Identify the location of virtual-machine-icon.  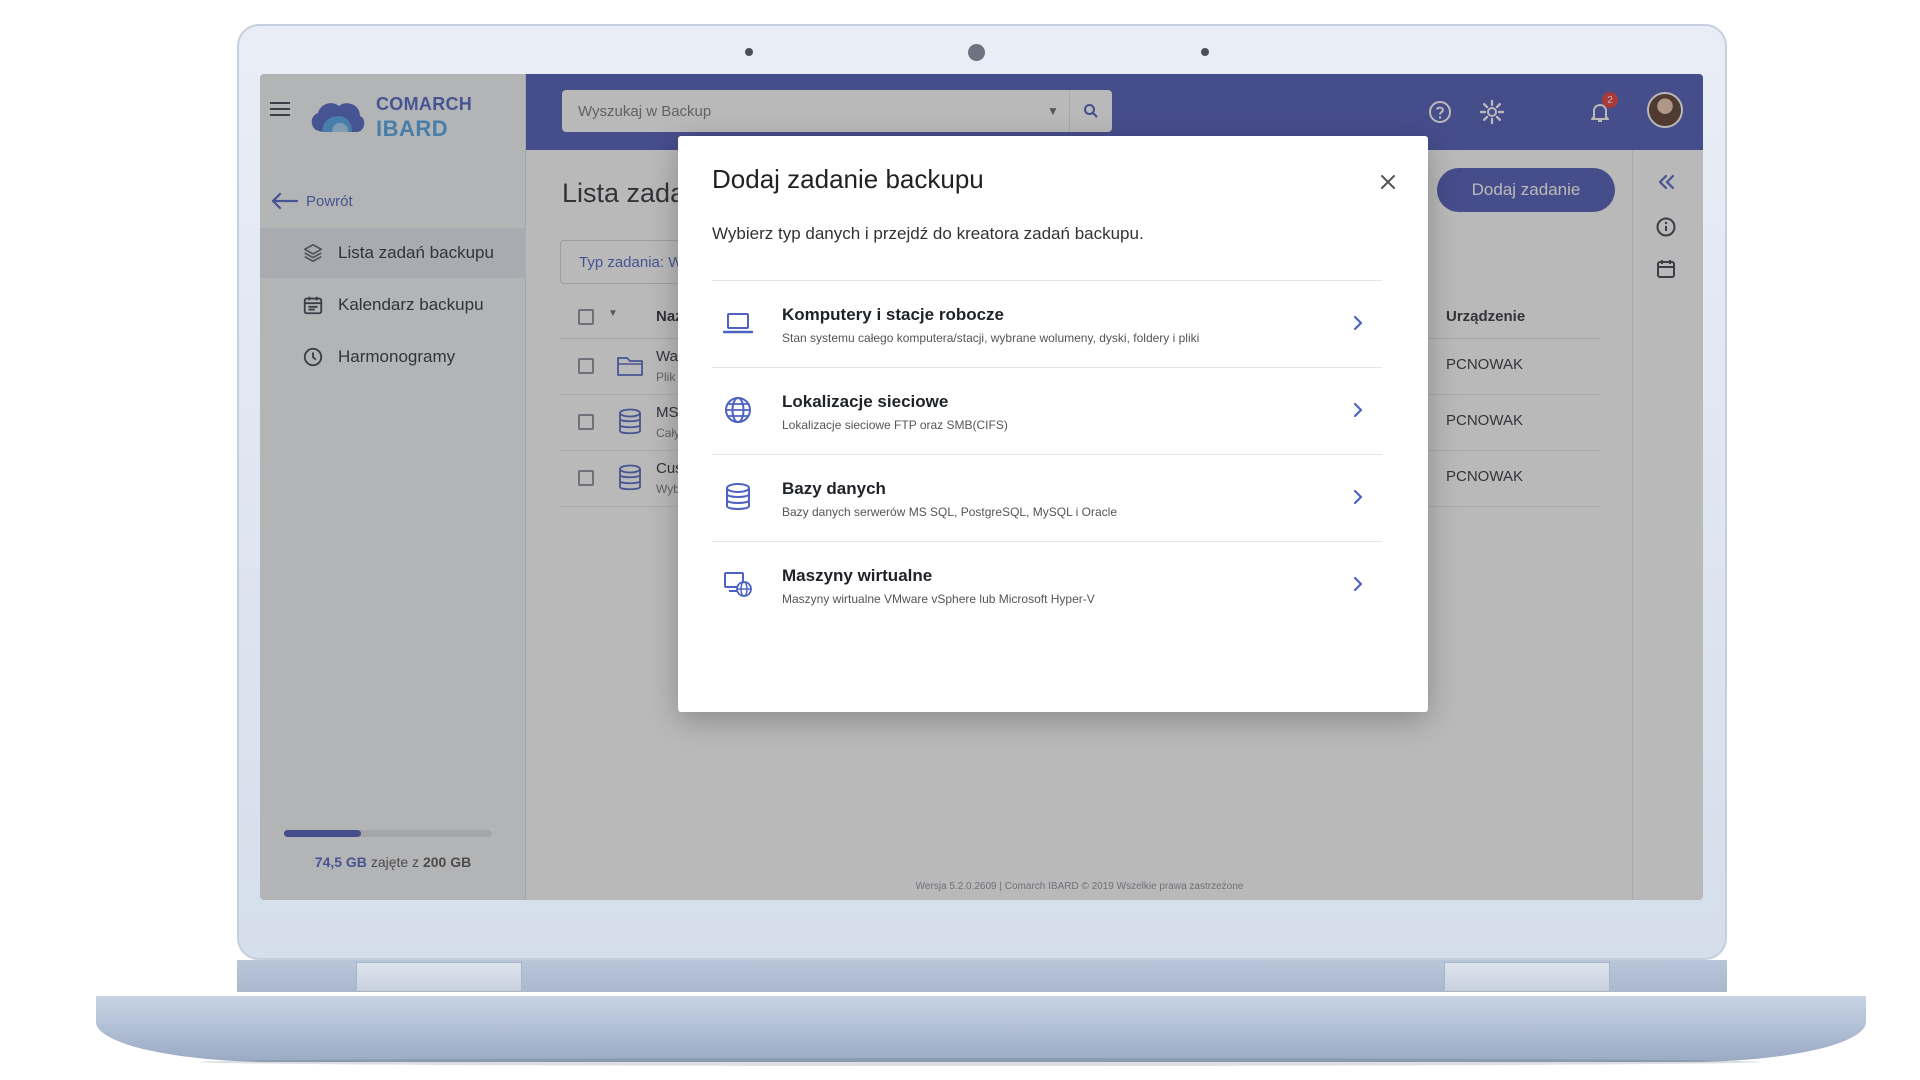
(738, 584).